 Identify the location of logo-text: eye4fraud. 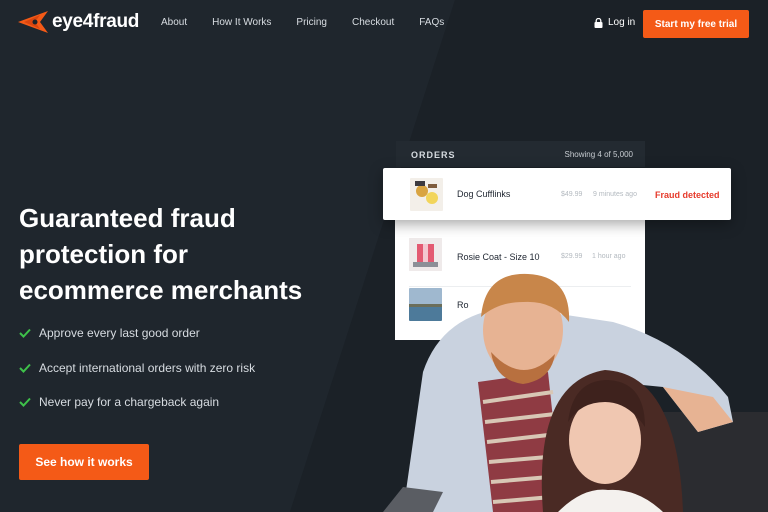
(96, 21).